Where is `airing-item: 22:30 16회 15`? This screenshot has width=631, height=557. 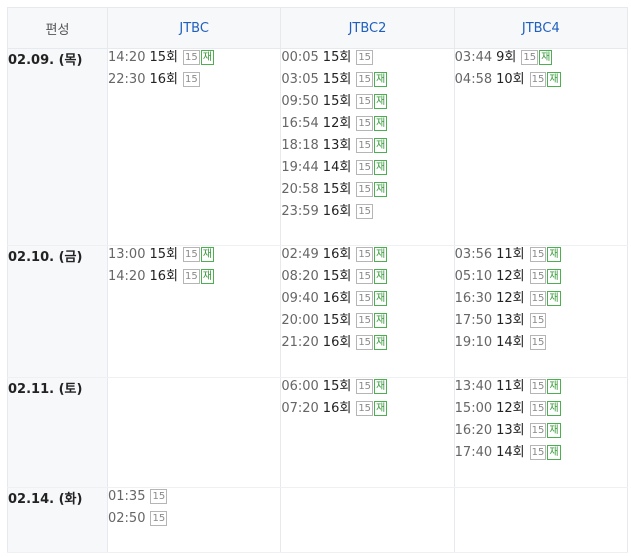 airing-item: 22:30 16회 15 is located at coordinates (194, 82).